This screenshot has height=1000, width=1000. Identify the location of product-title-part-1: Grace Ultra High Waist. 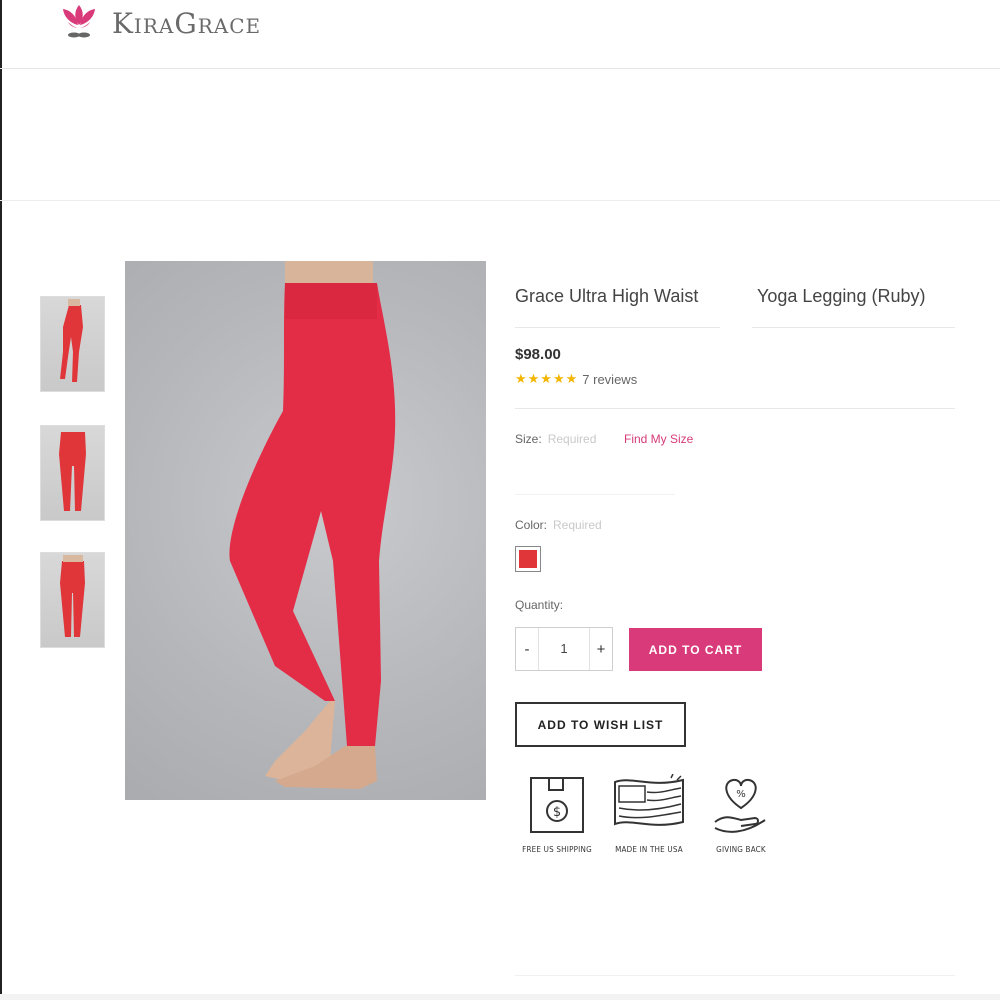
(607, 296).